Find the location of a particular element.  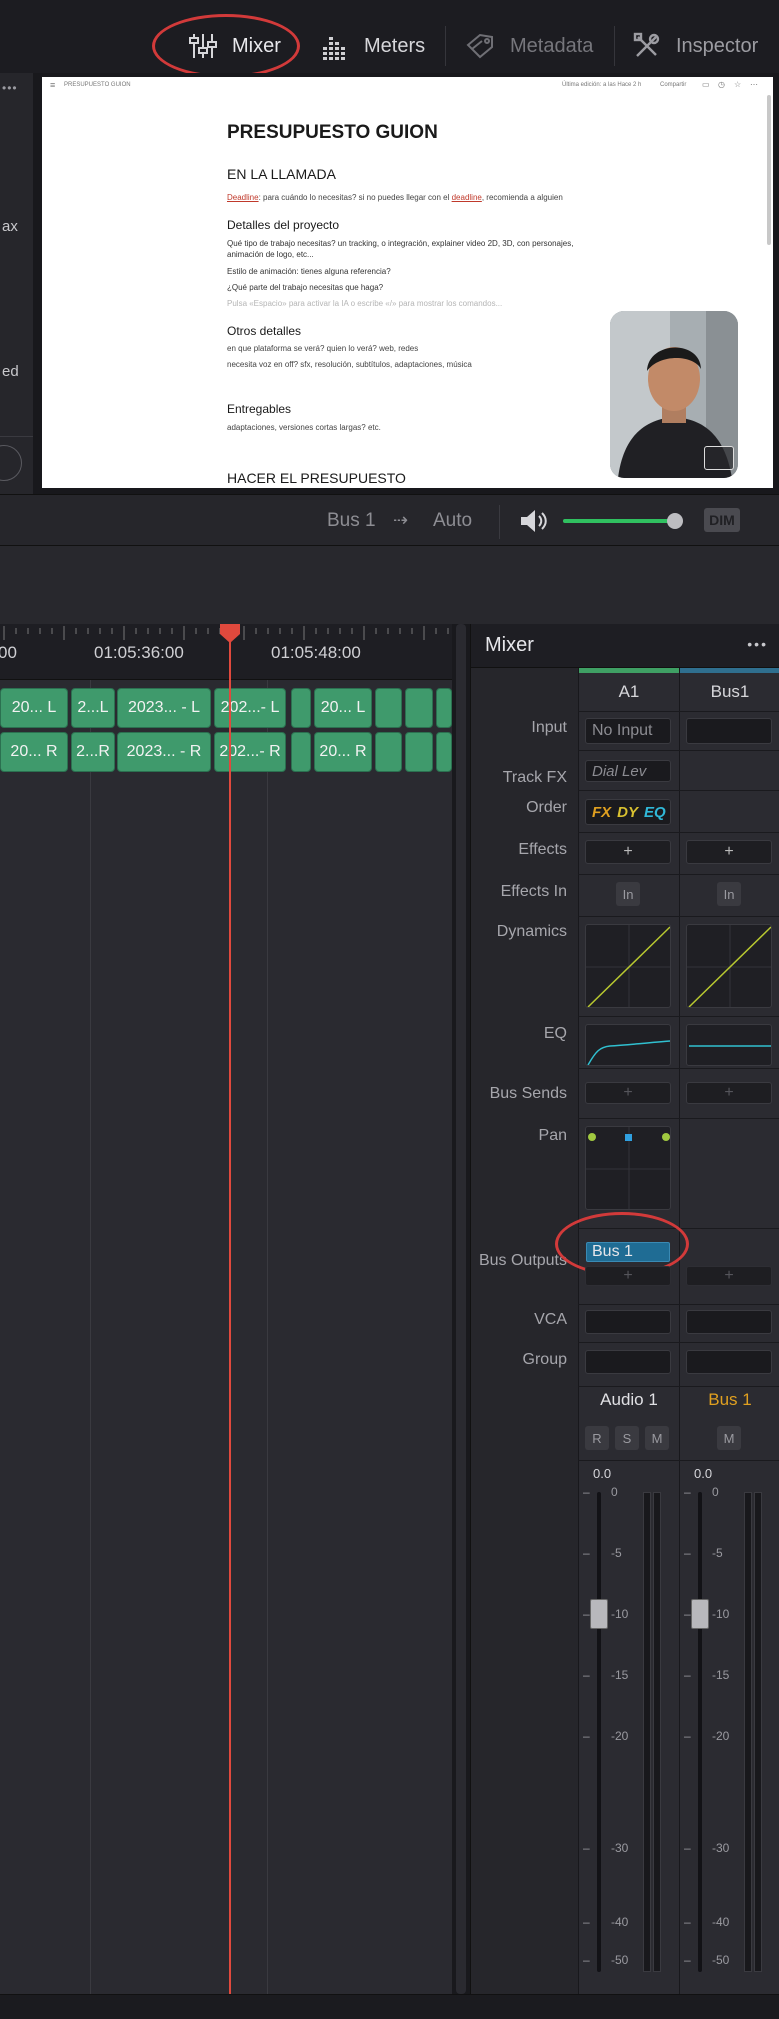

playhead-handle is located at coordinates (230, 634).